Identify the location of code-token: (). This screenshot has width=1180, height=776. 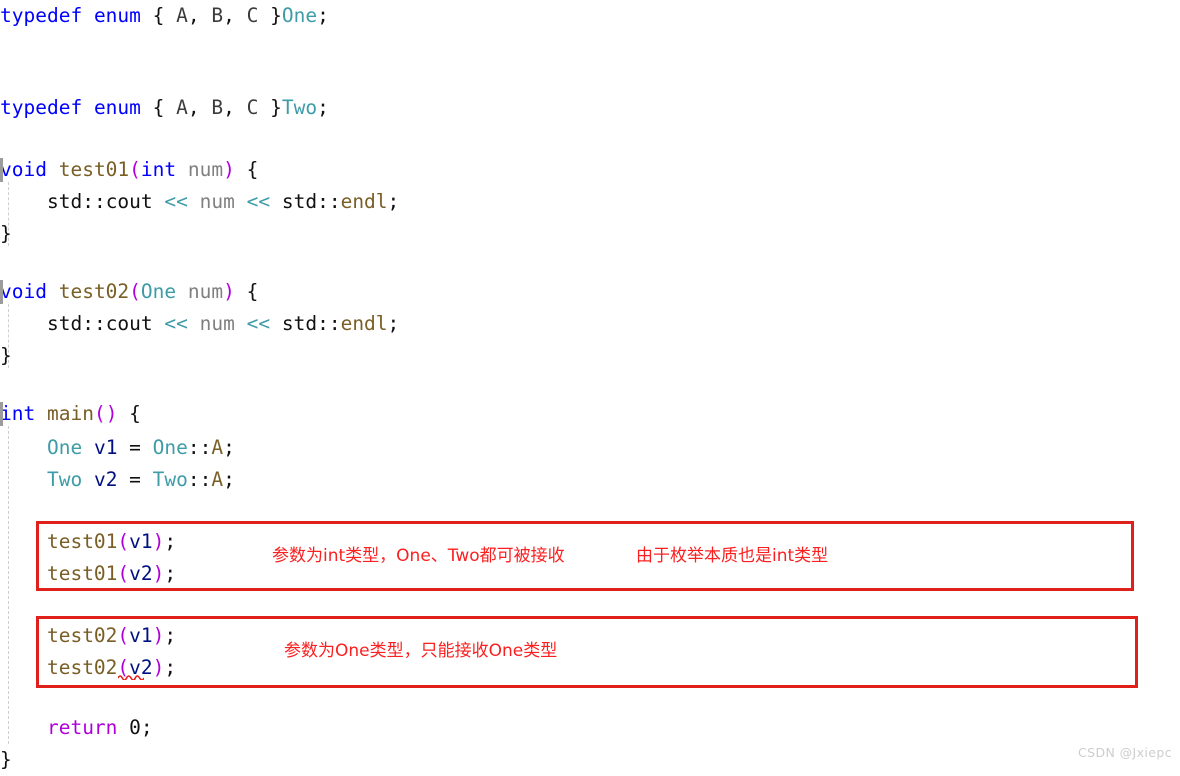
(105, 413).